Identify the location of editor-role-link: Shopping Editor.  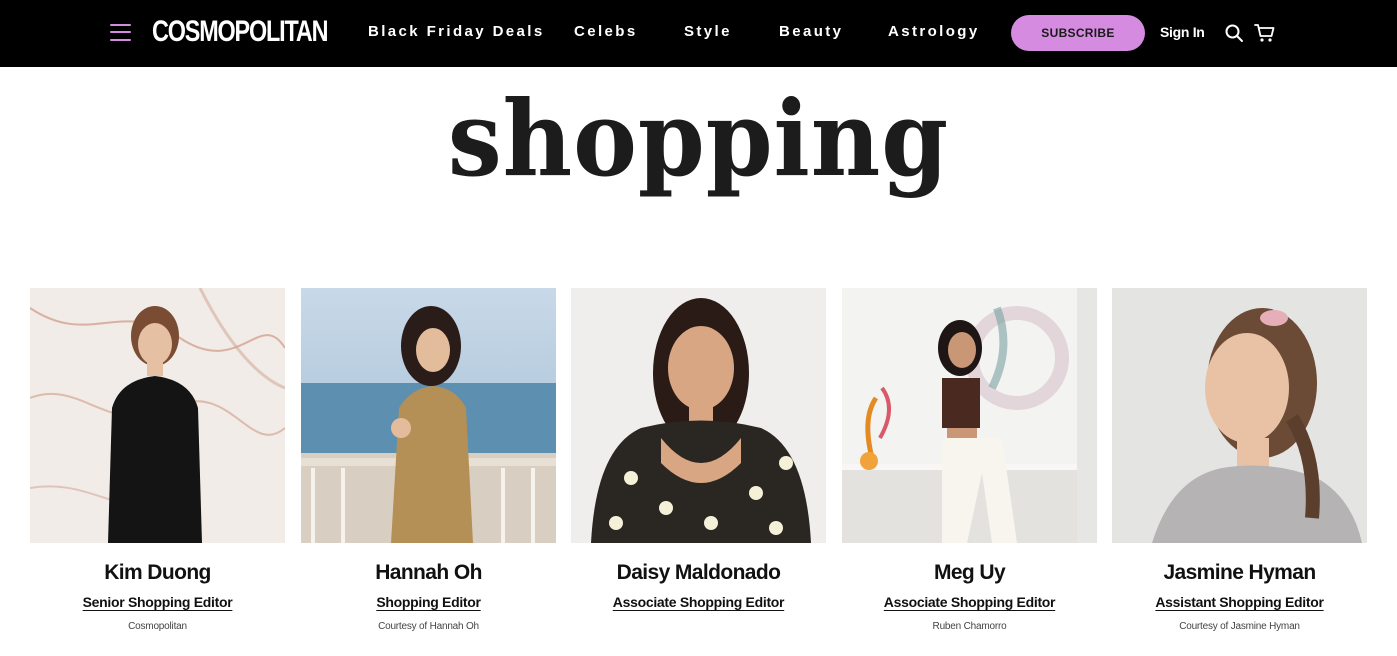
(428, 602).